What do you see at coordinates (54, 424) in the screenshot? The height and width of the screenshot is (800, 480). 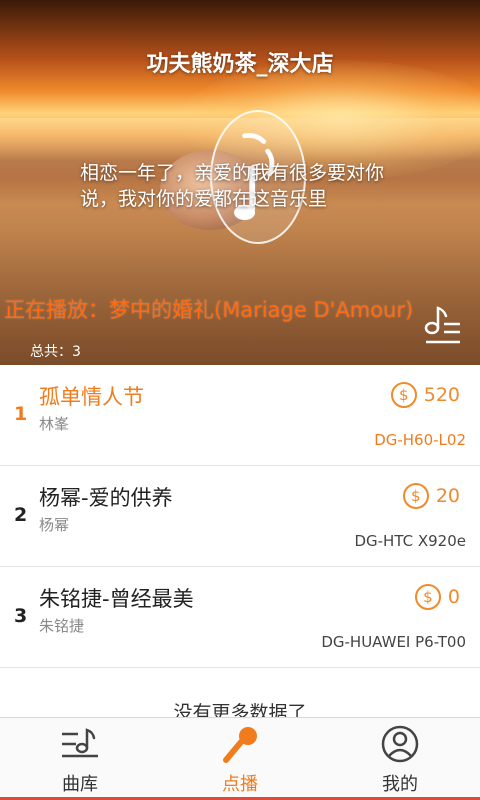 I see `song-artist: 林峯` at bounding box center [54, 424].